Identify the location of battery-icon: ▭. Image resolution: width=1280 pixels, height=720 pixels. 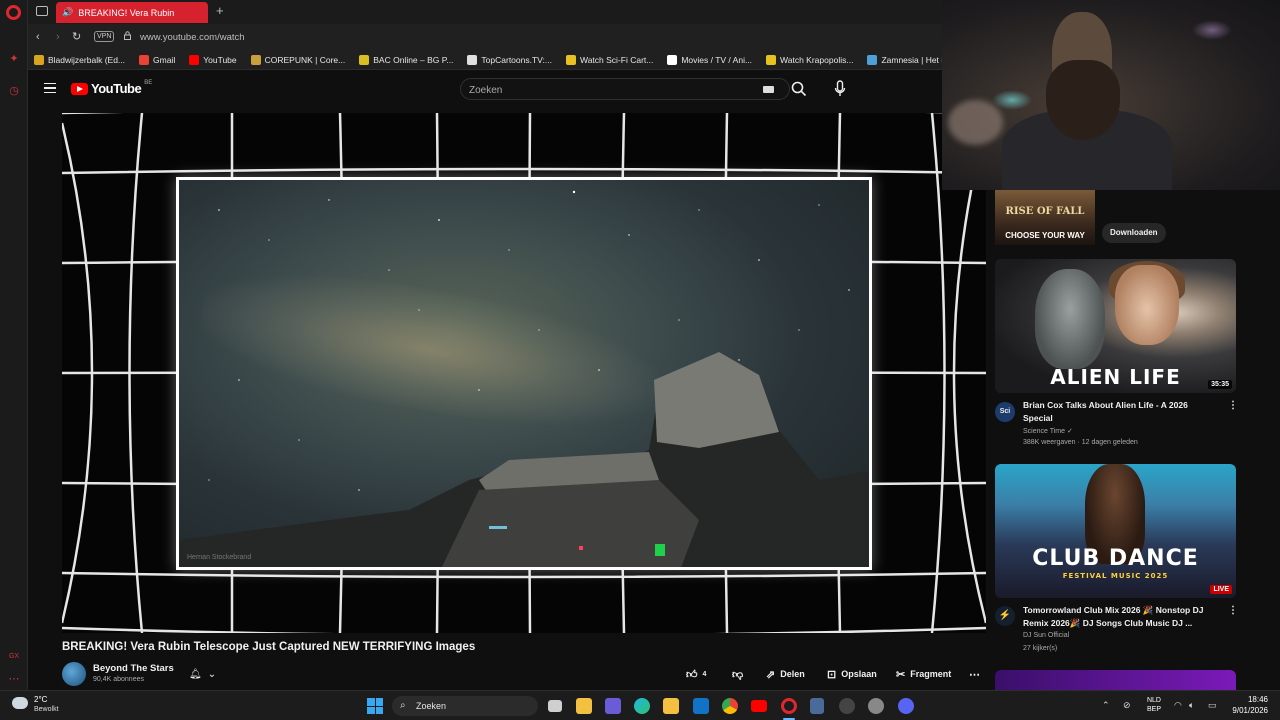
(1212, 705).